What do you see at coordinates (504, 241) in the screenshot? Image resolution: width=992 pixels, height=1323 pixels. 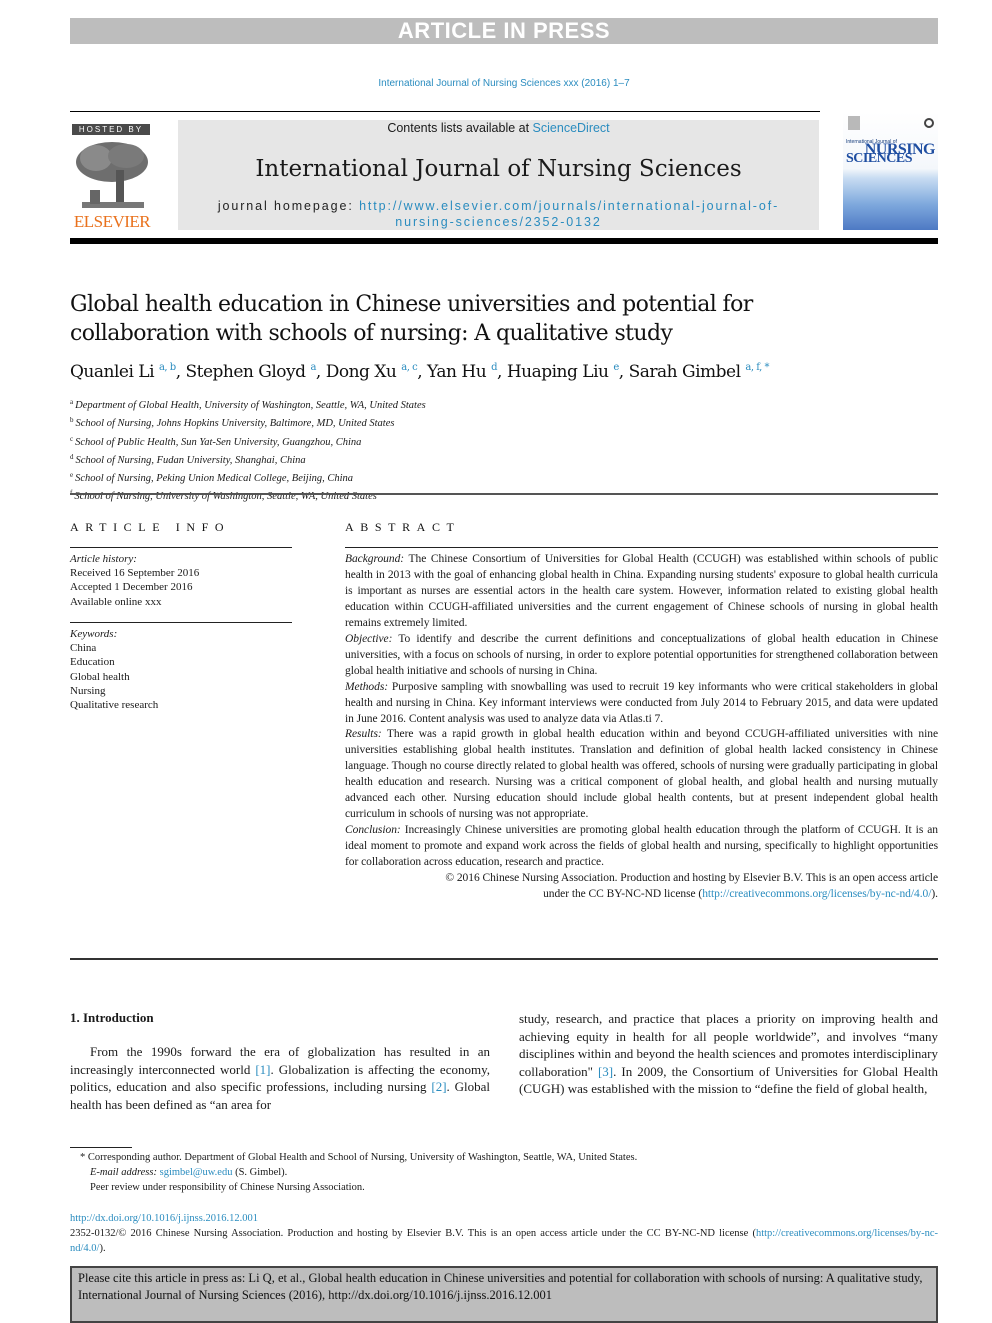 I see `header-rule` at bounding box center [504, 241].